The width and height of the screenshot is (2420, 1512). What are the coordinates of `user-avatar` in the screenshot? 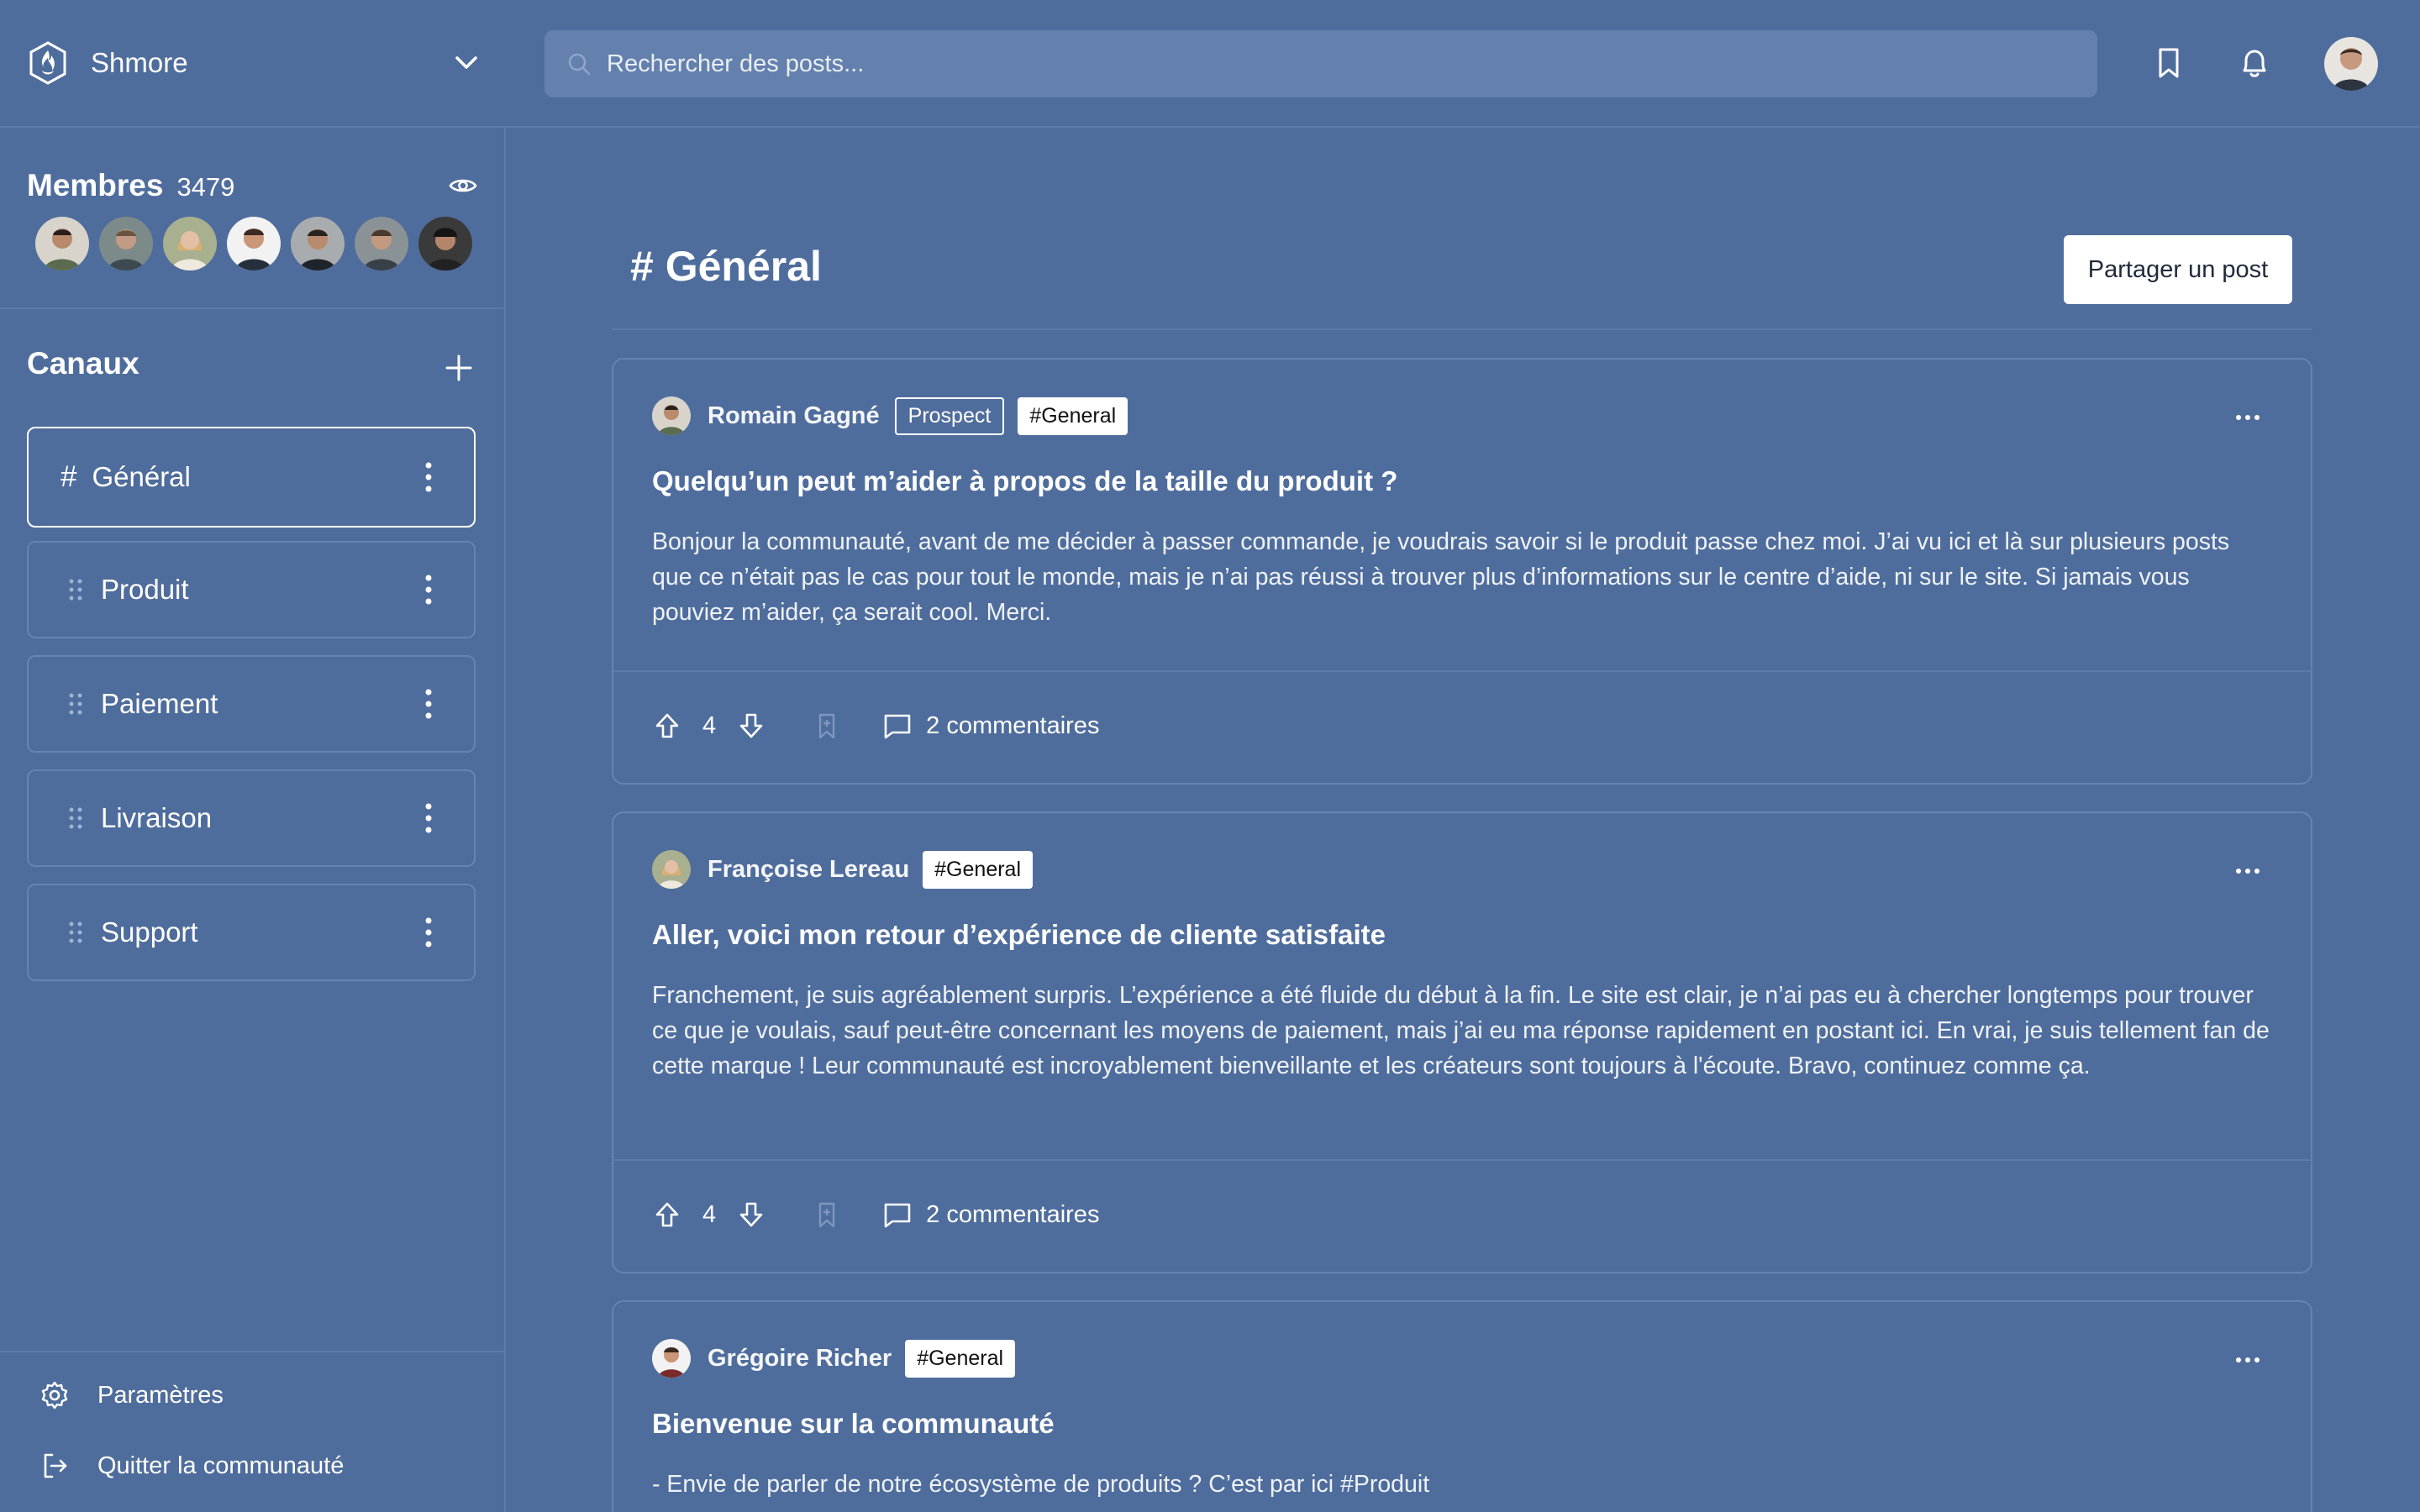 It's located at (2351, 64).